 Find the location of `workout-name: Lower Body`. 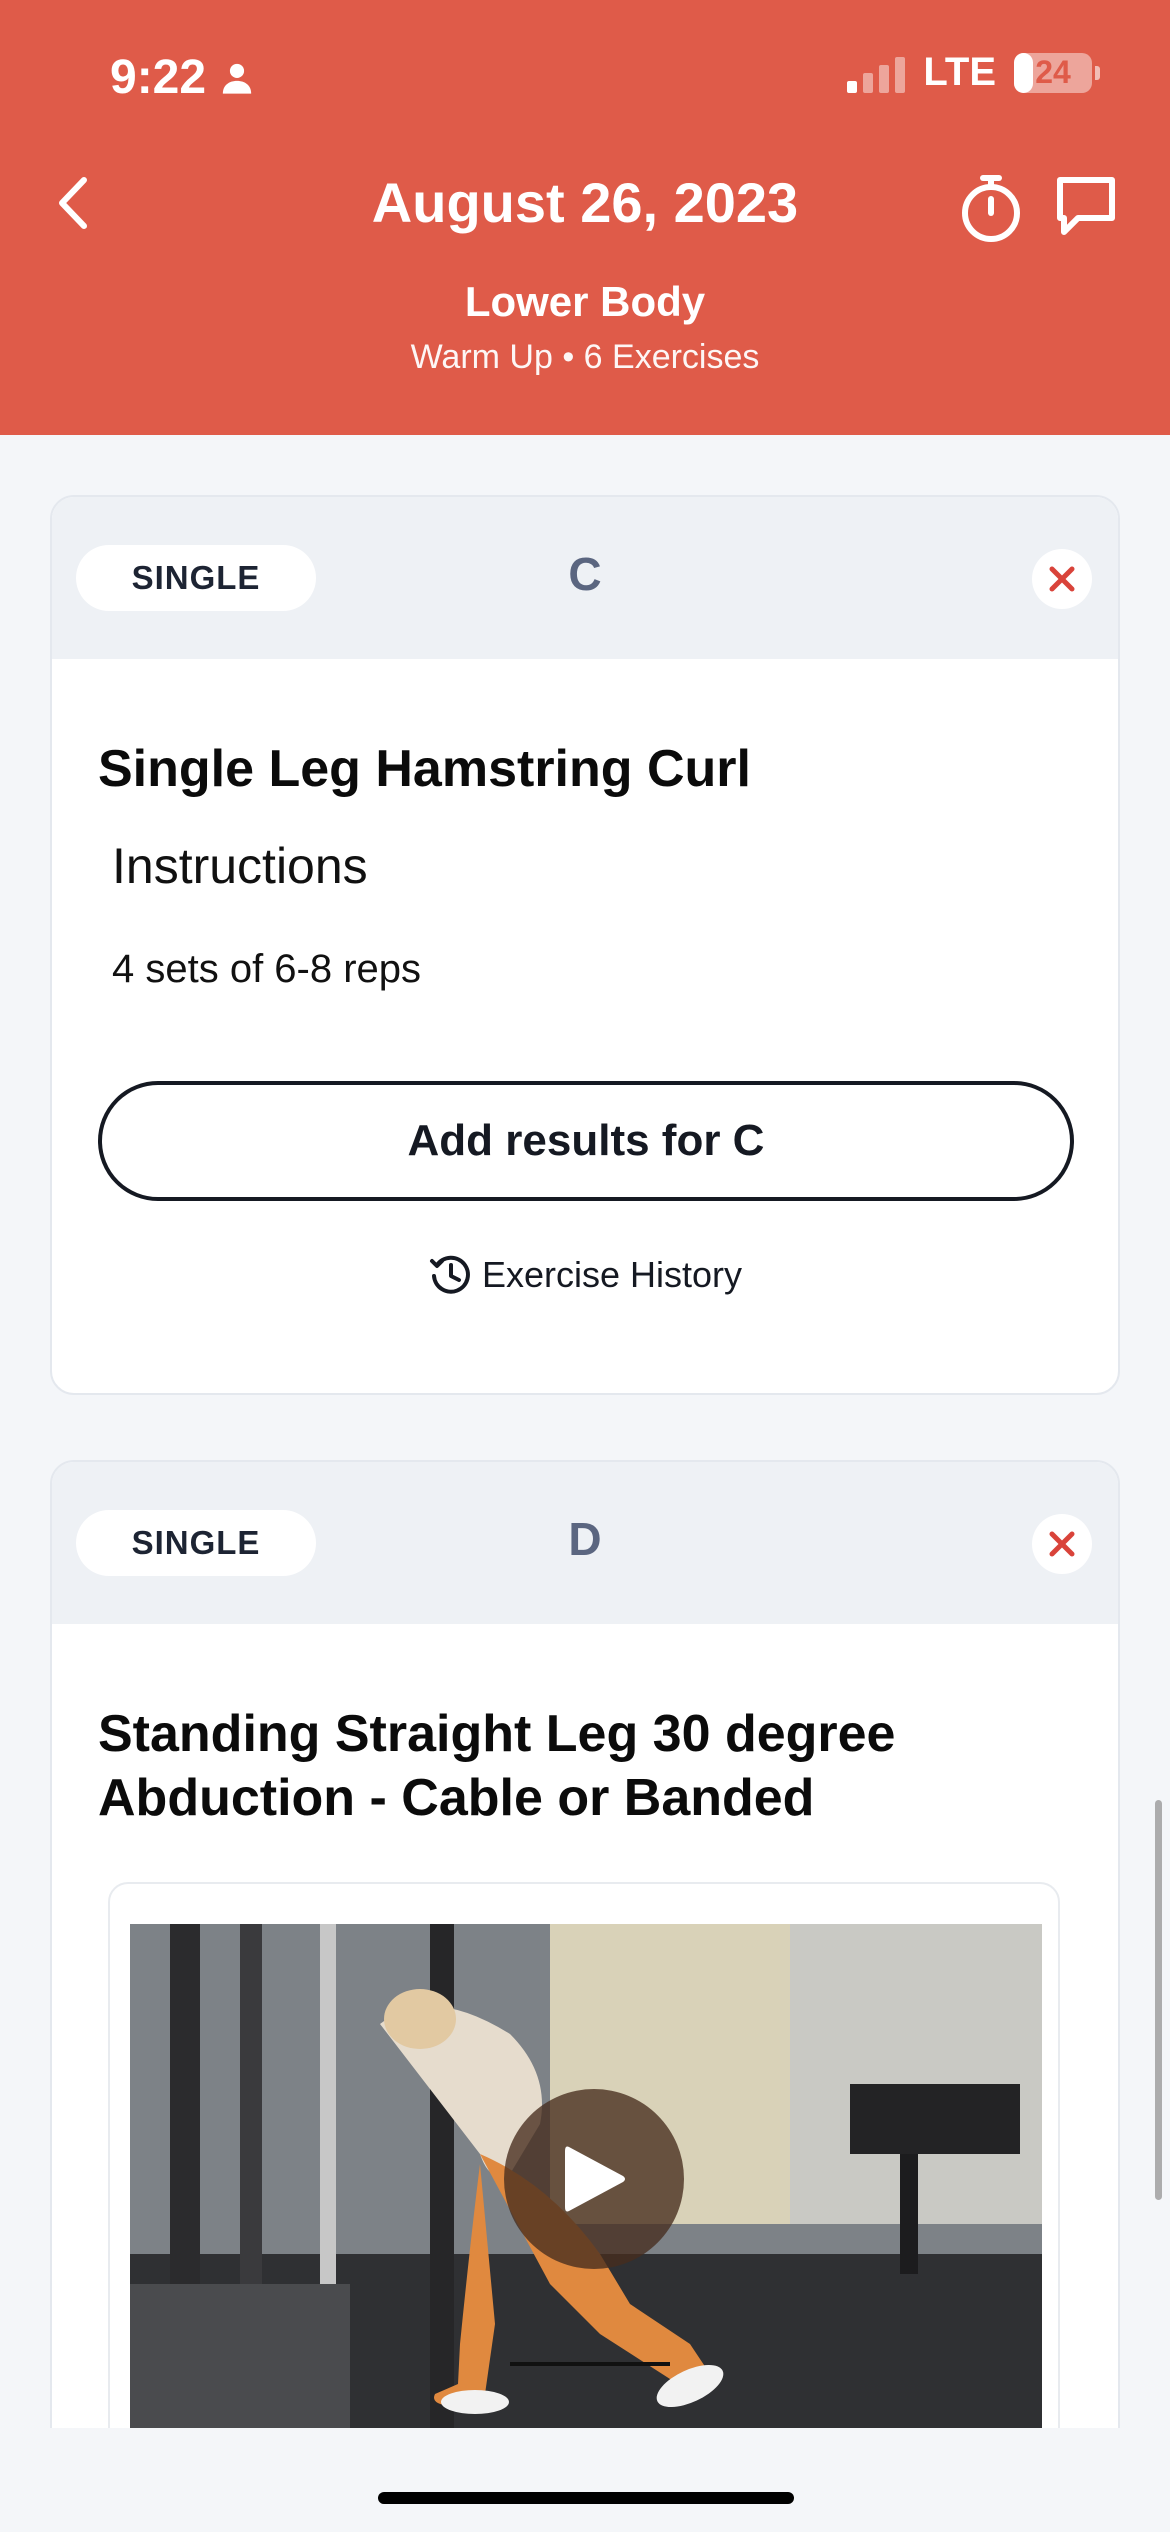

workout-name: Lower Body is located at coordinates (585, 301).